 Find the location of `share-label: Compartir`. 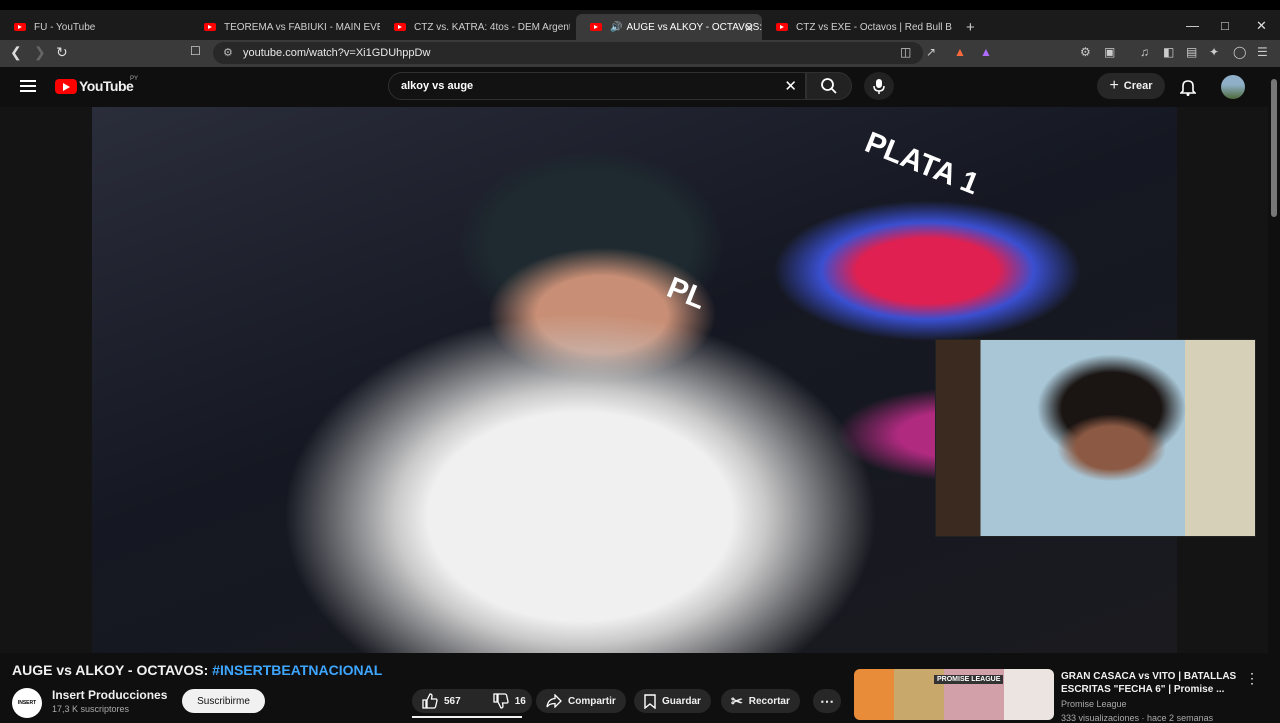

share-label: Compartir is located at coordinates (592, 701).